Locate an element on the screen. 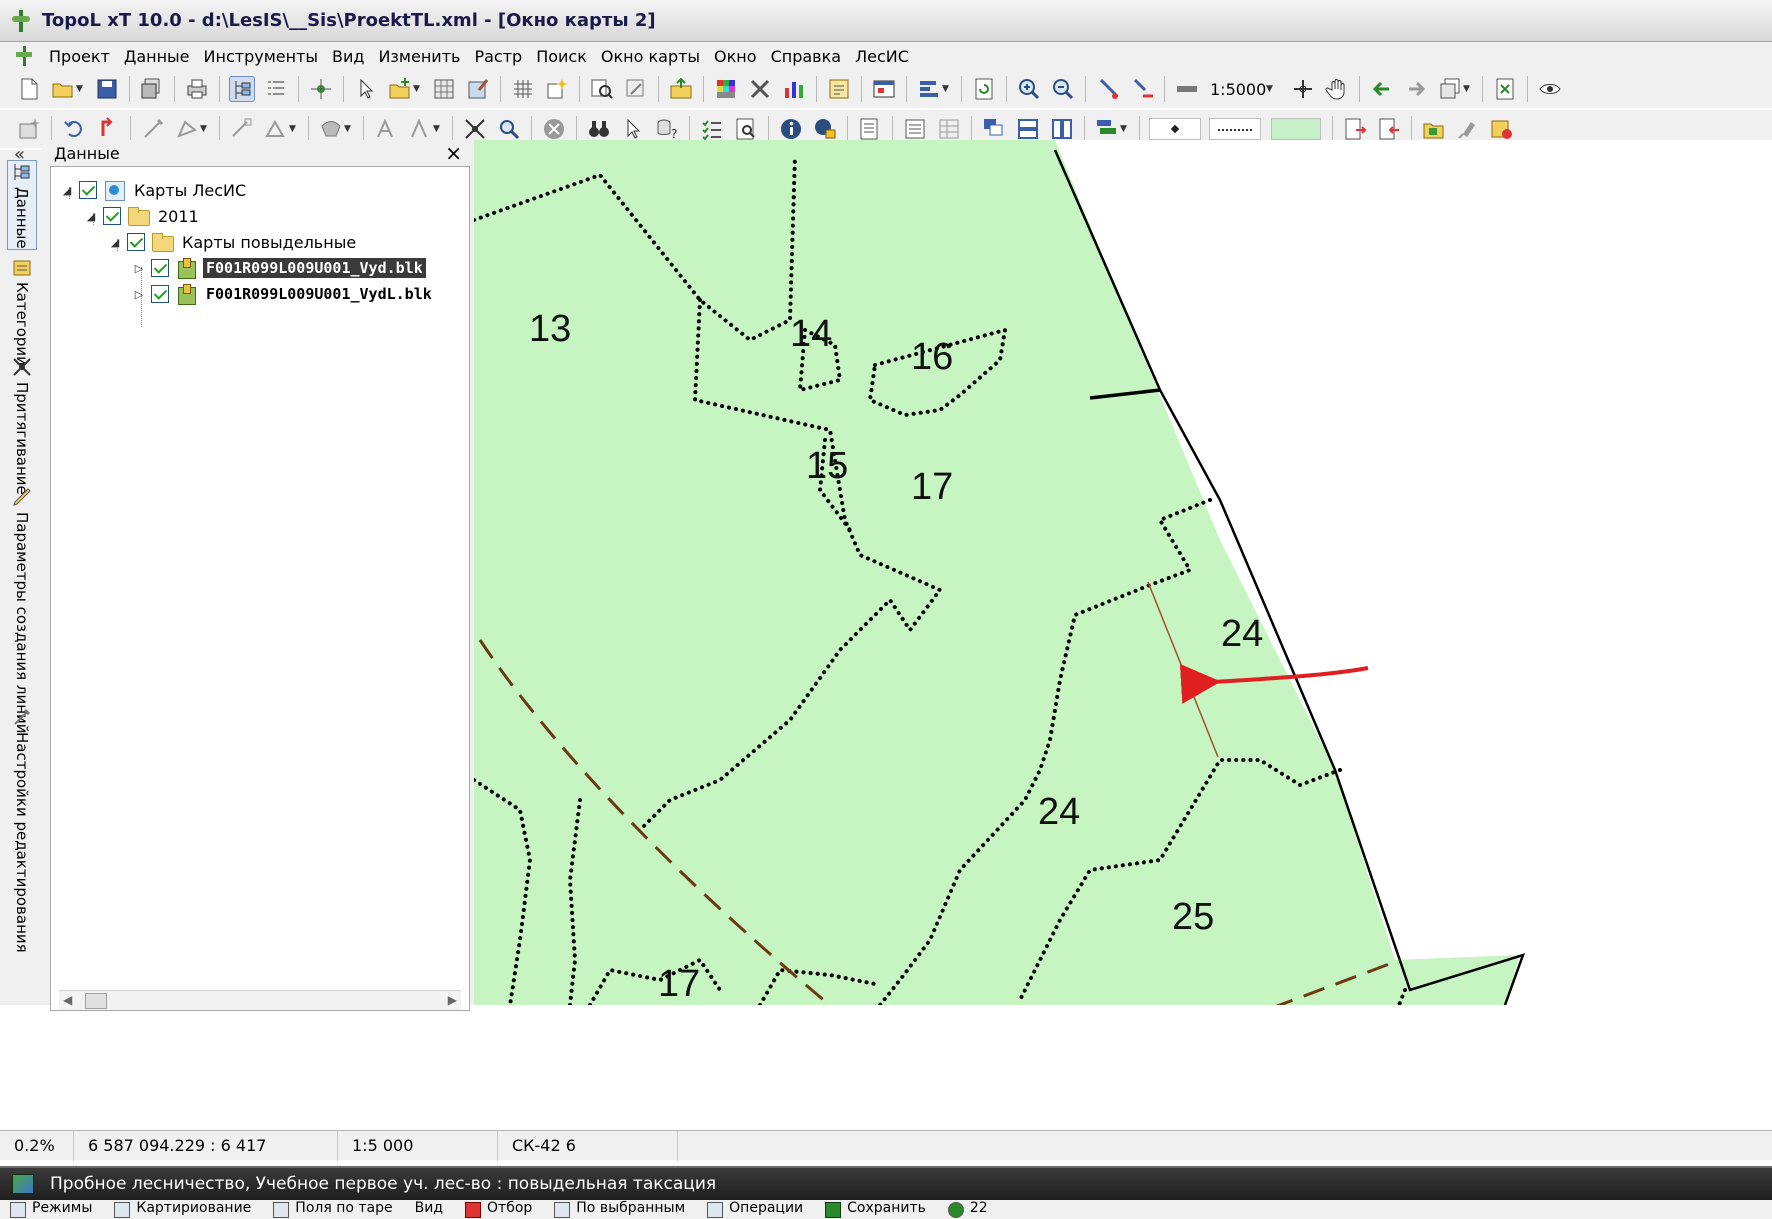  side-tab-data: Данные is located at coordinates (22, 205).